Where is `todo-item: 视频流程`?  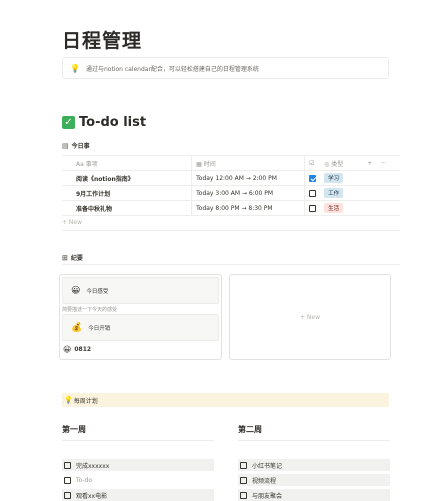 todo-item: 视频流程 is located at coordinates (314, 480).